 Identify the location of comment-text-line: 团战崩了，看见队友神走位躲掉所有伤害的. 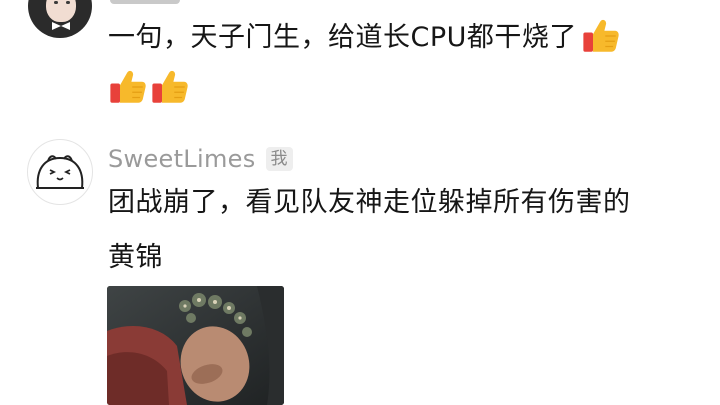
(369, 202).